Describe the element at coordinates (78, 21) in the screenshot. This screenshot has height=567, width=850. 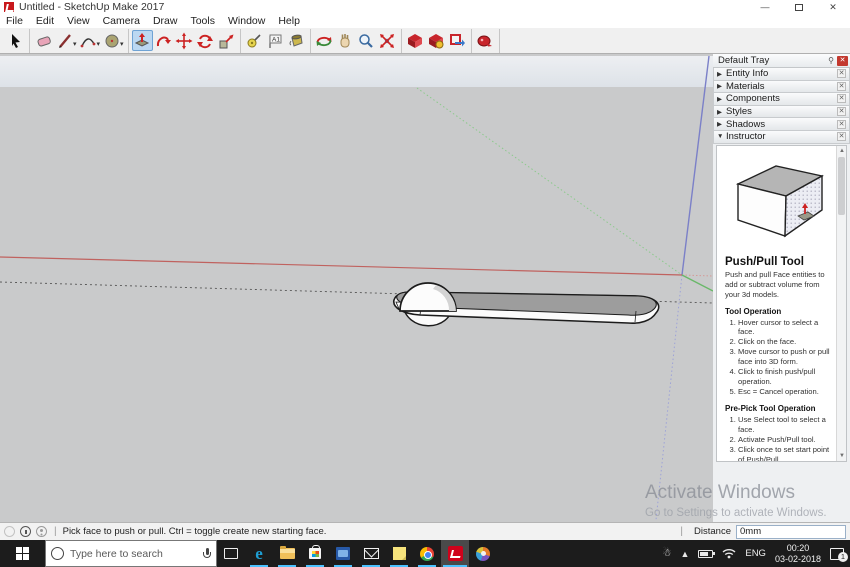
I see `menu-view: View` at that location.